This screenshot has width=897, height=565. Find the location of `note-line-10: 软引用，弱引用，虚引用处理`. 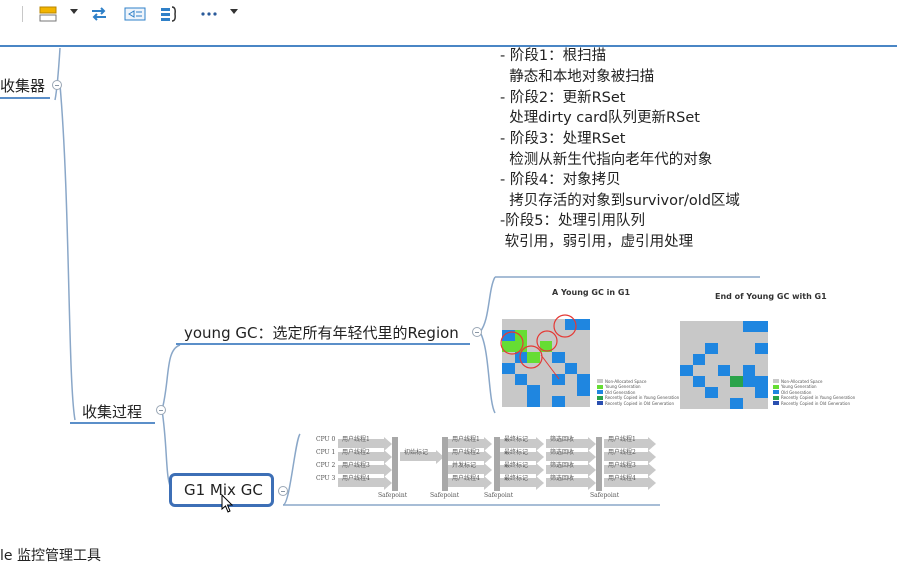

note-line-10: 软引用，弱引用，虚引用处理 is located at coordinates (597, 242).